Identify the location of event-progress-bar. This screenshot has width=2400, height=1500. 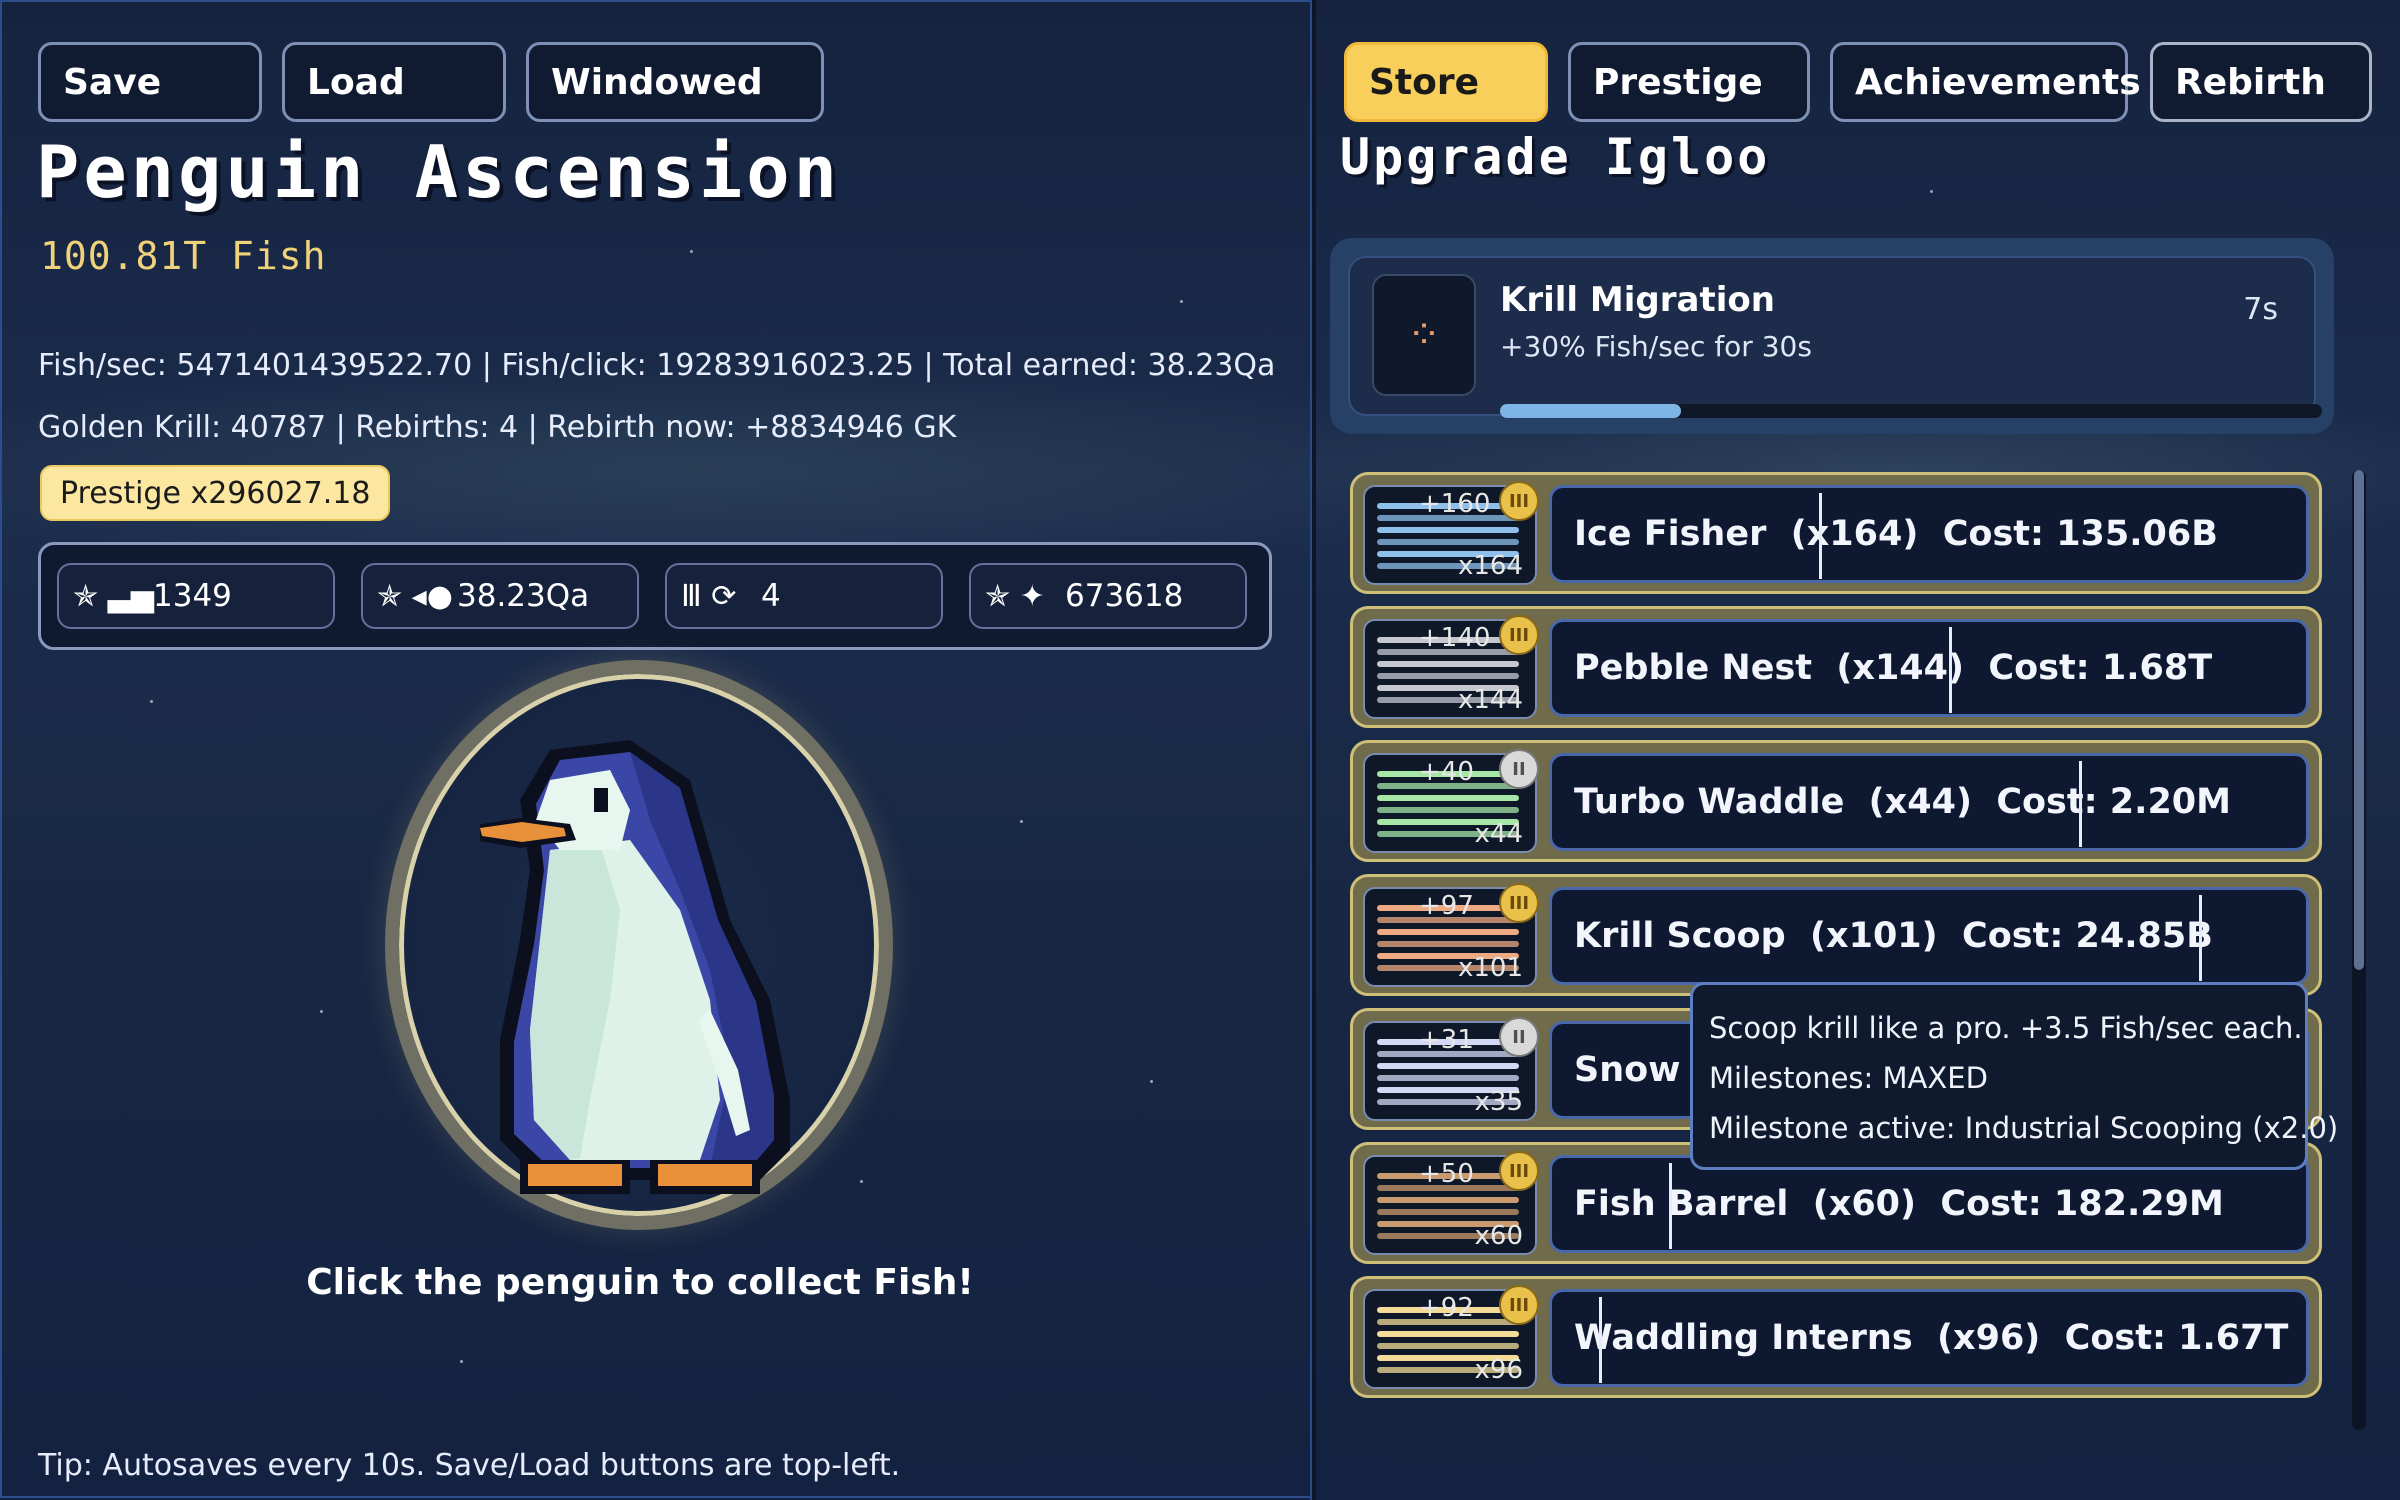
(1911, 411).